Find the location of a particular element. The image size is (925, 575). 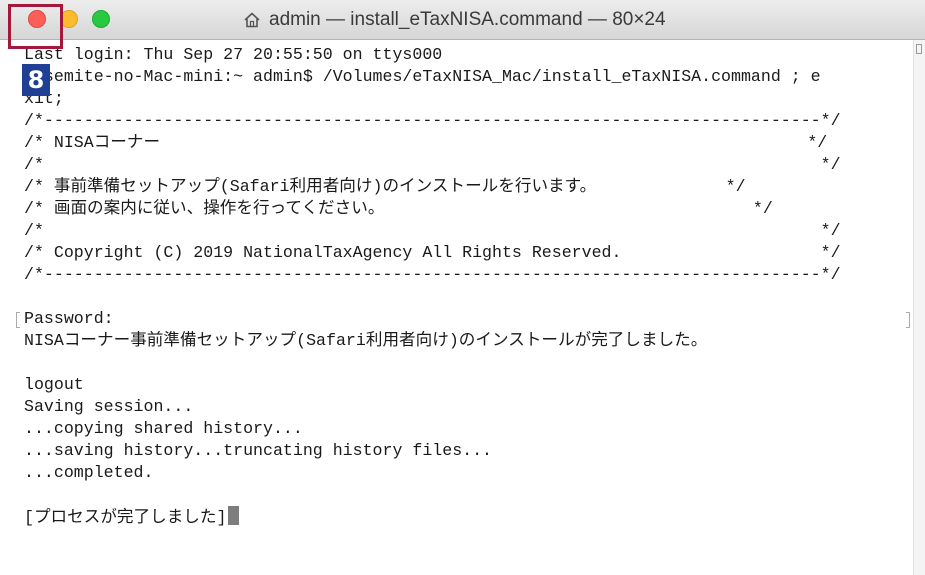

terminal-line: xit; is located at coordinates (44, 98).